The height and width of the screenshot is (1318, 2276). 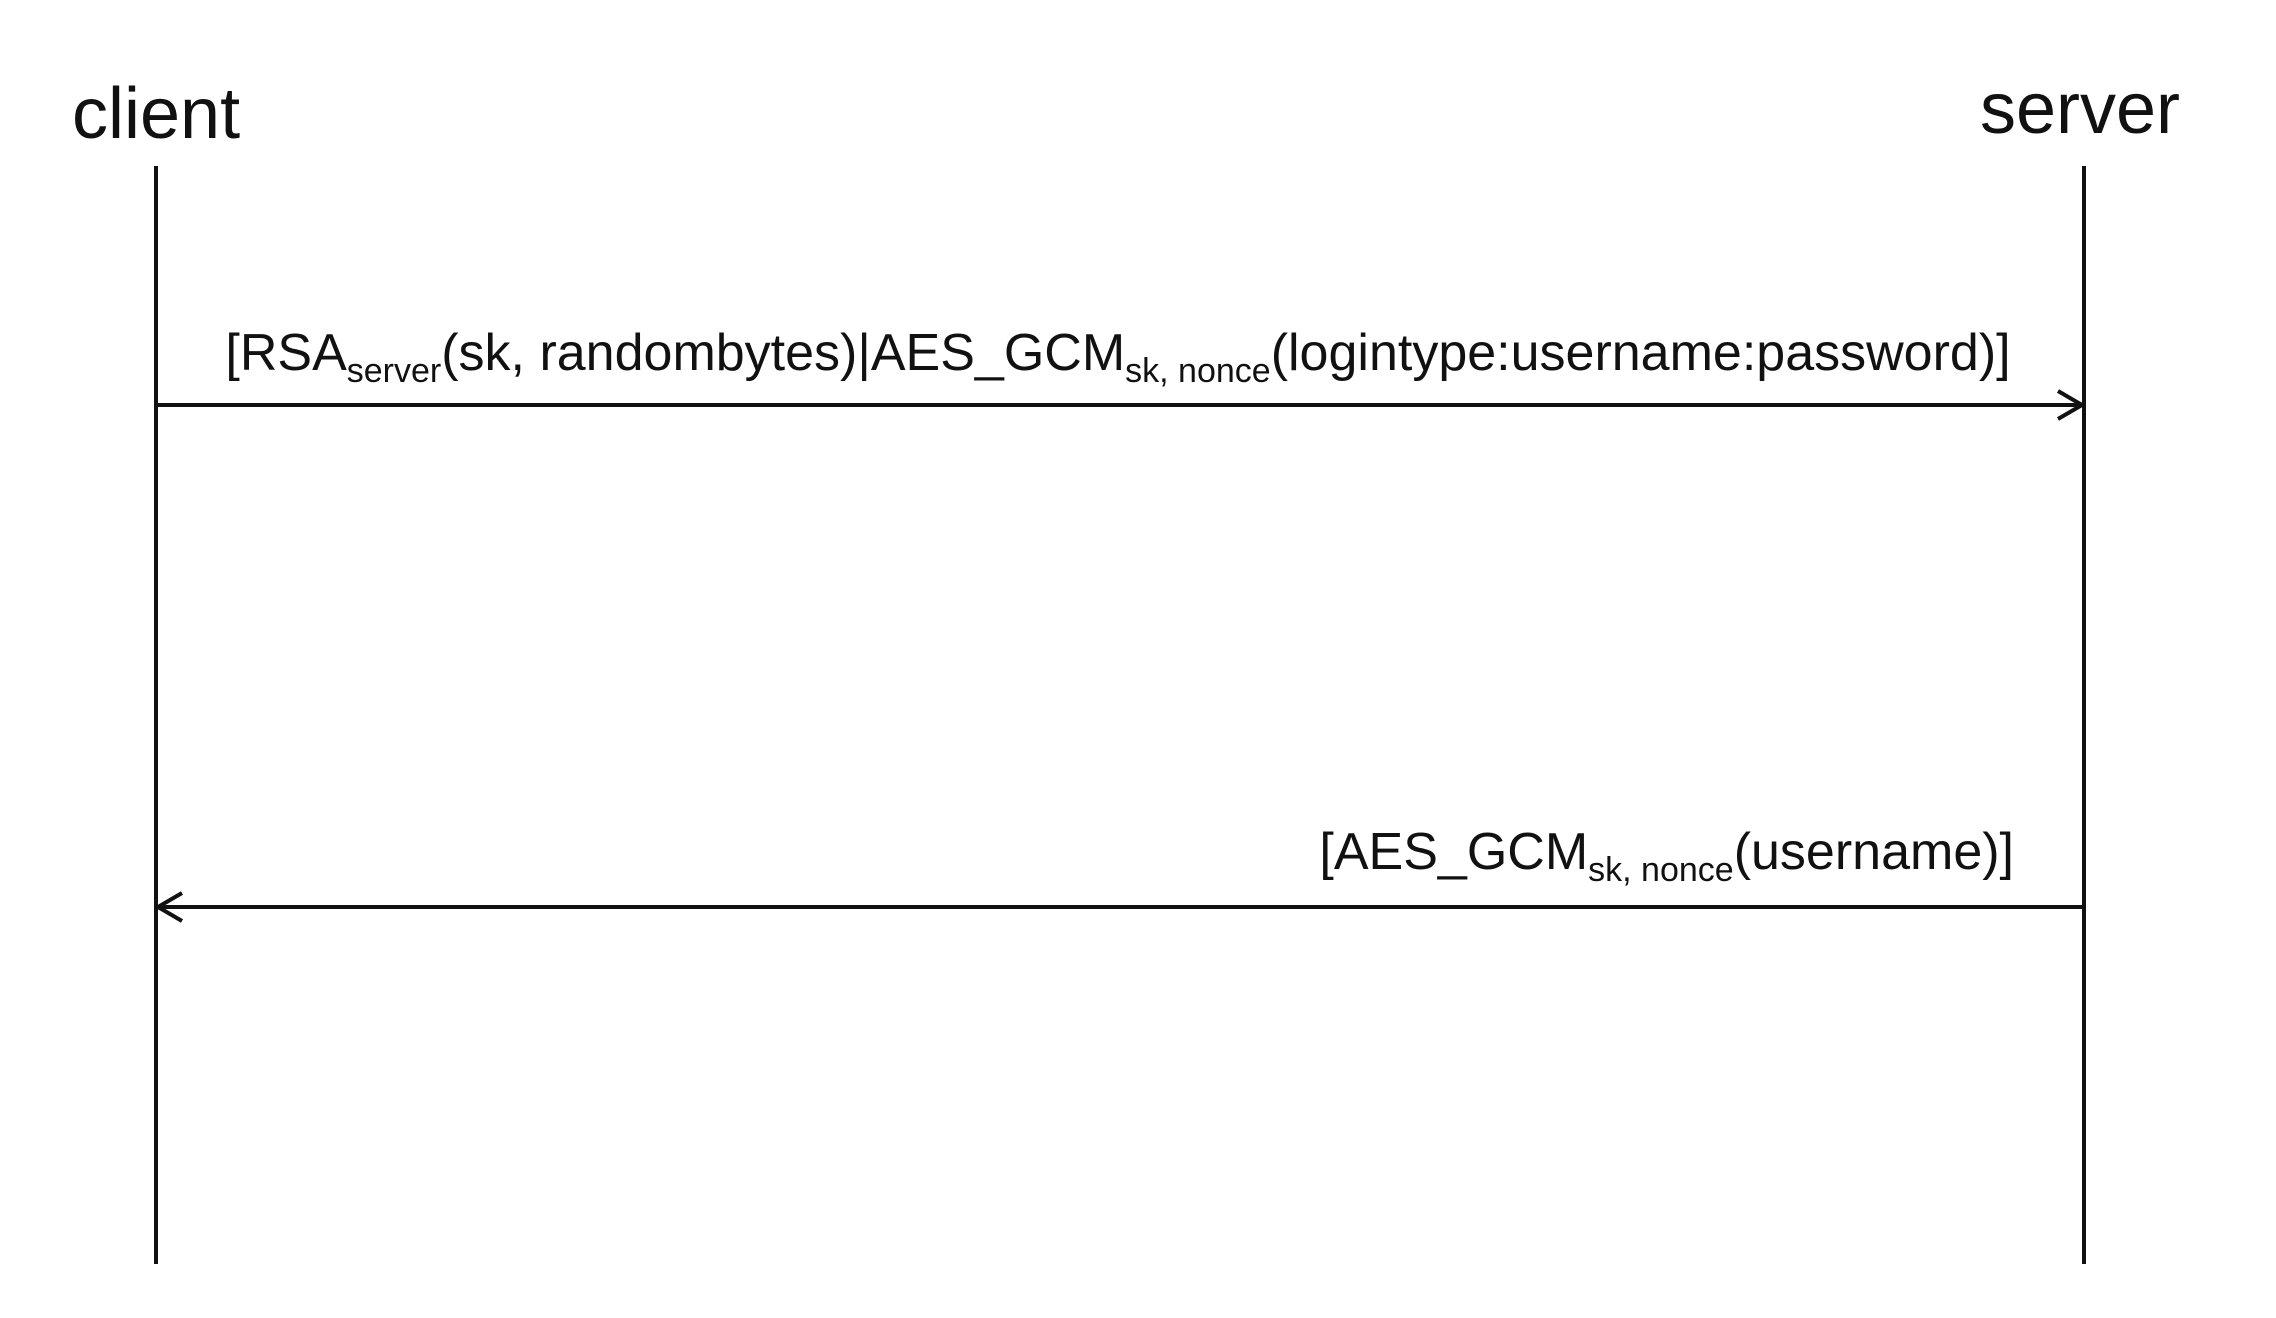 What do you see at coordinates (783, 353) in the screenshot?
I see `label-part: (sk, randombytes)|AES_GCM` at bounding box center [783, 353].